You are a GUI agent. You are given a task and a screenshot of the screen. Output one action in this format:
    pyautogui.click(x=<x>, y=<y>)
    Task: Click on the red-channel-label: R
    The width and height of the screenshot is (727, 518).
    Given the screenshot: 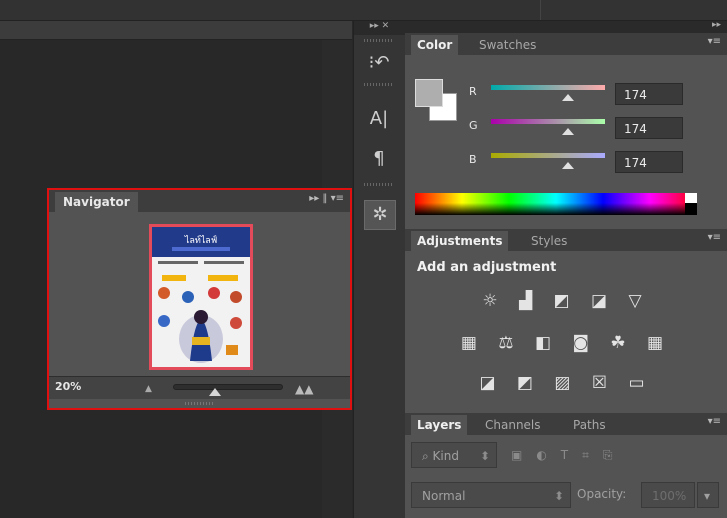 What is the action you would take?
    pyautogui.click(x=473, y=91)
    